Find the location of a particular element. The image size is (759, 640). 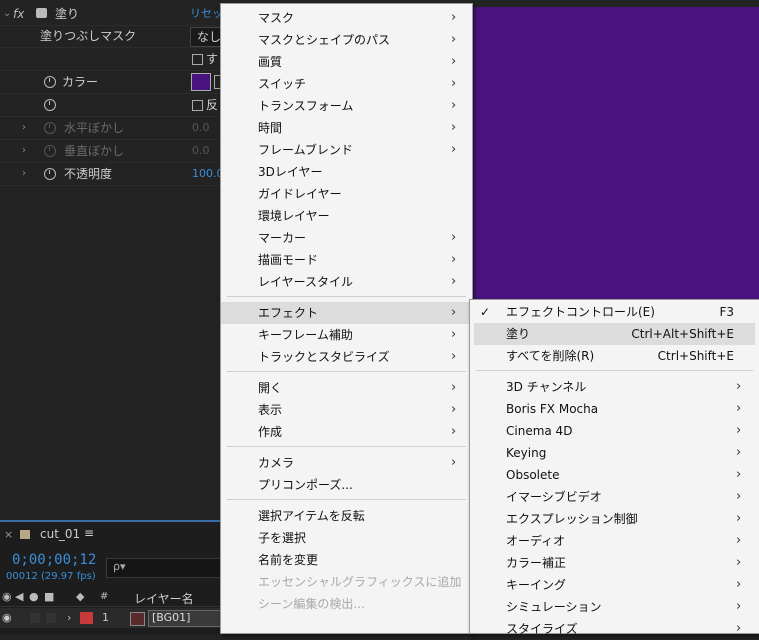

menu-item: エフェクト › is located at coordinates (346, 313).